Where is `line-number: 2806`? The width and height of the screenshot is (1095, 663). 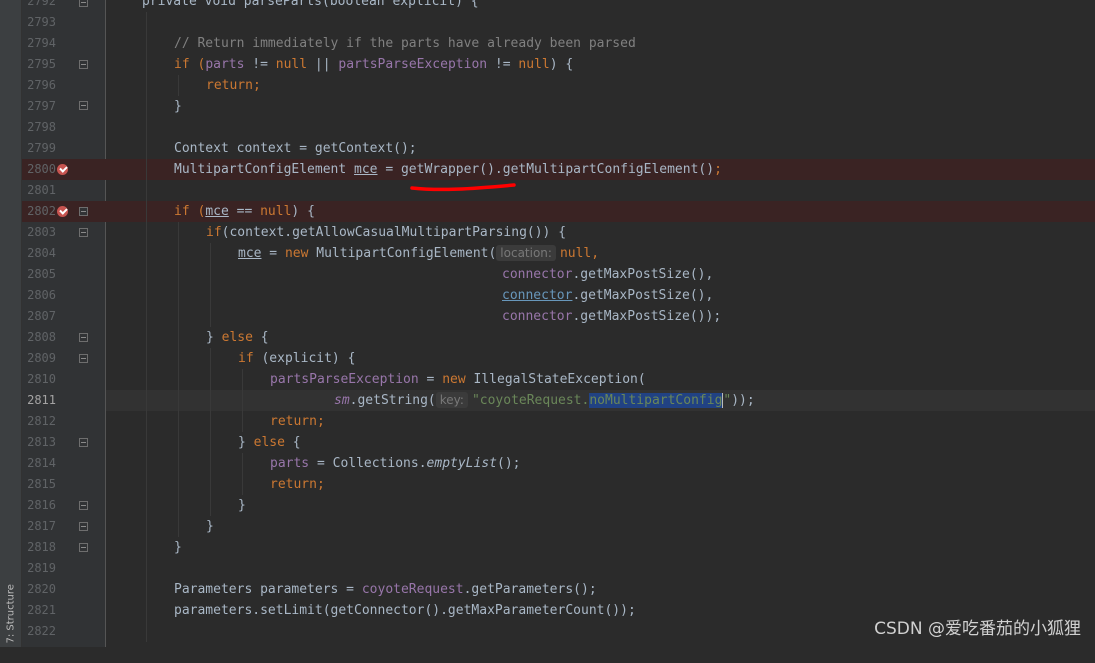
line-number: 2806 is located at coordinates (41, 295).